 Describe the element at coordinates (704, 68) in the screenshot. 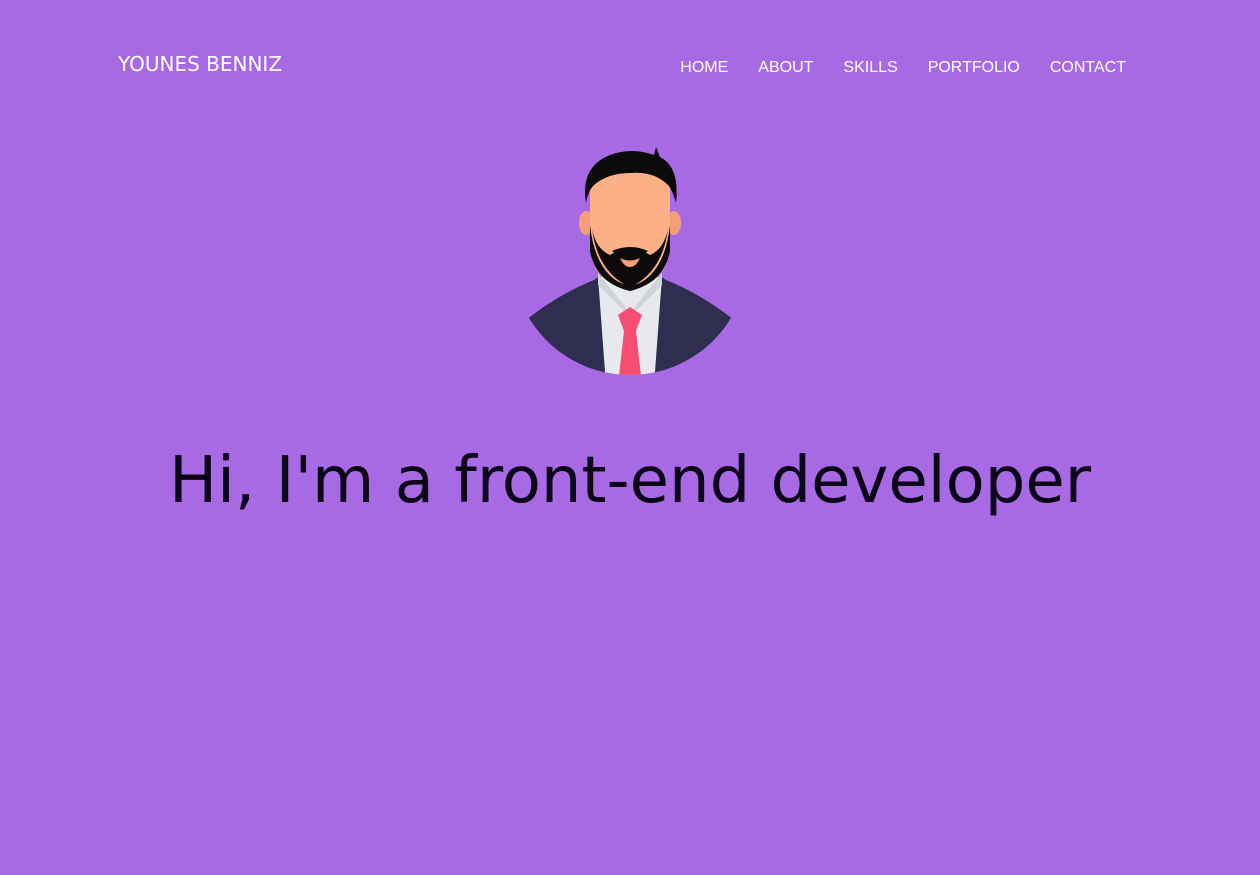

I see `nav-home-link: HOME` at that location.